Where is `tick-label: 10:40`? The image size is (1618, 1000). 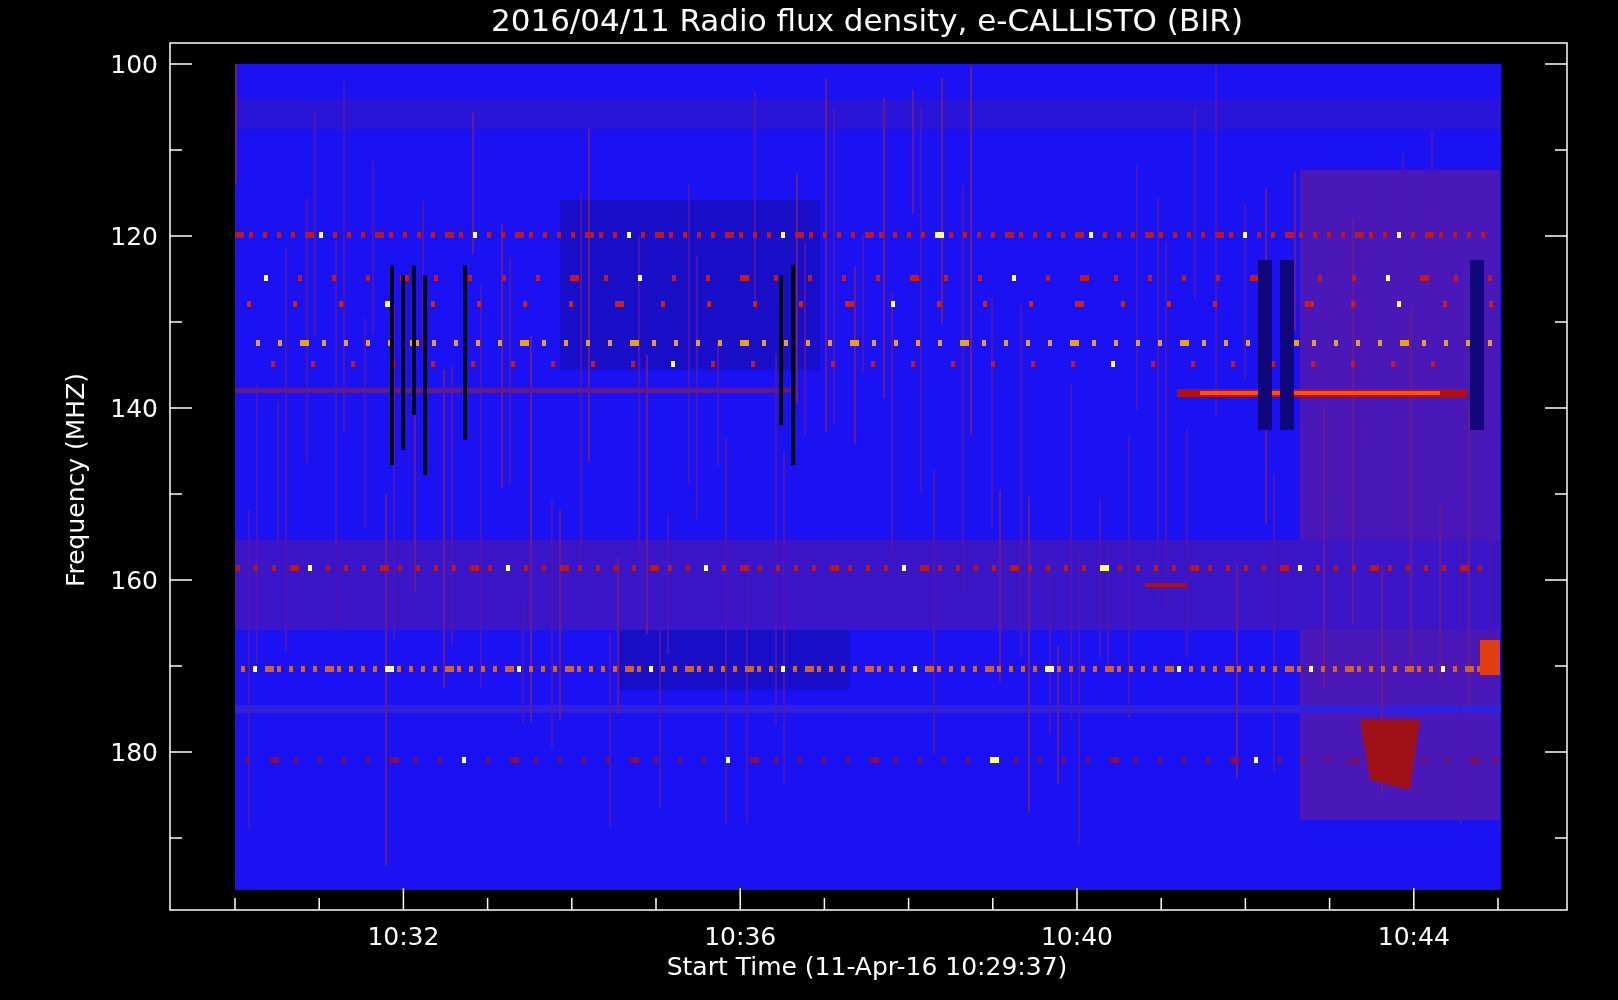
tick-label: 10:40 is located at coordinates (1077, 936).